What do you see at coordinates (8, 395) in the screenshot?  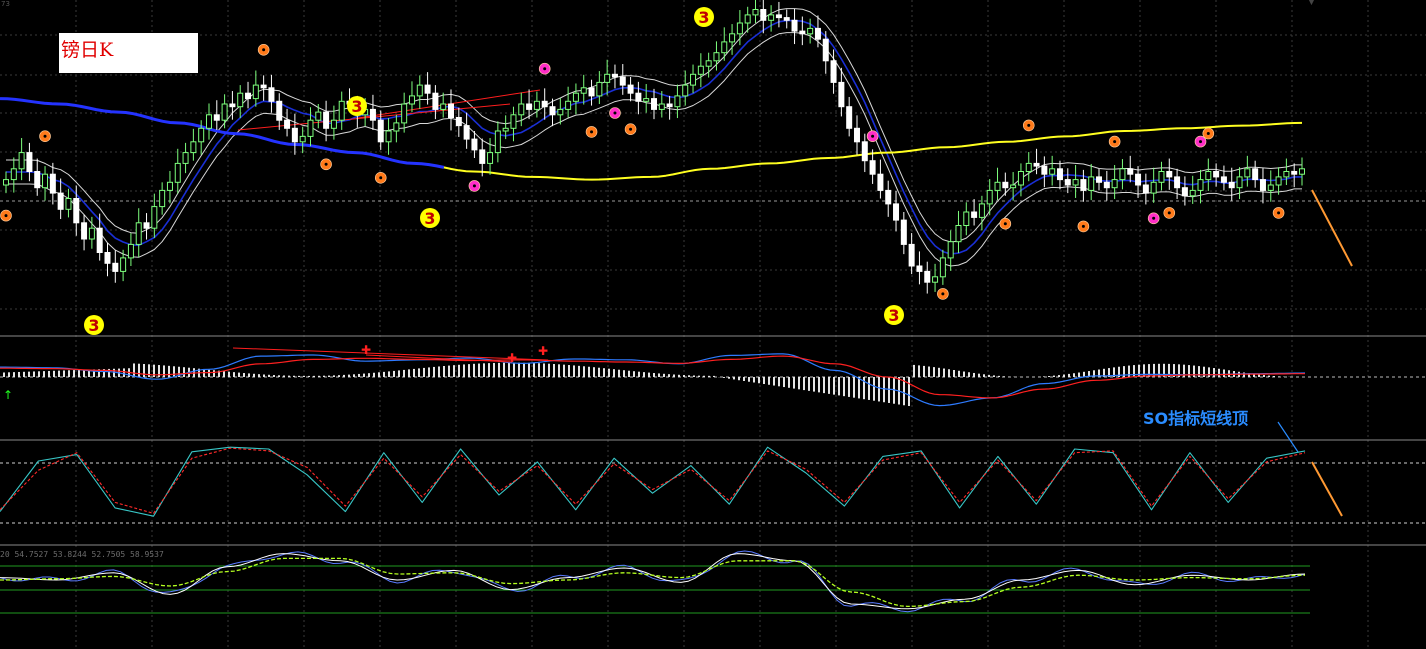 I see `macd-up-arrow-icon: ↑` at bounding box center [8, 395].